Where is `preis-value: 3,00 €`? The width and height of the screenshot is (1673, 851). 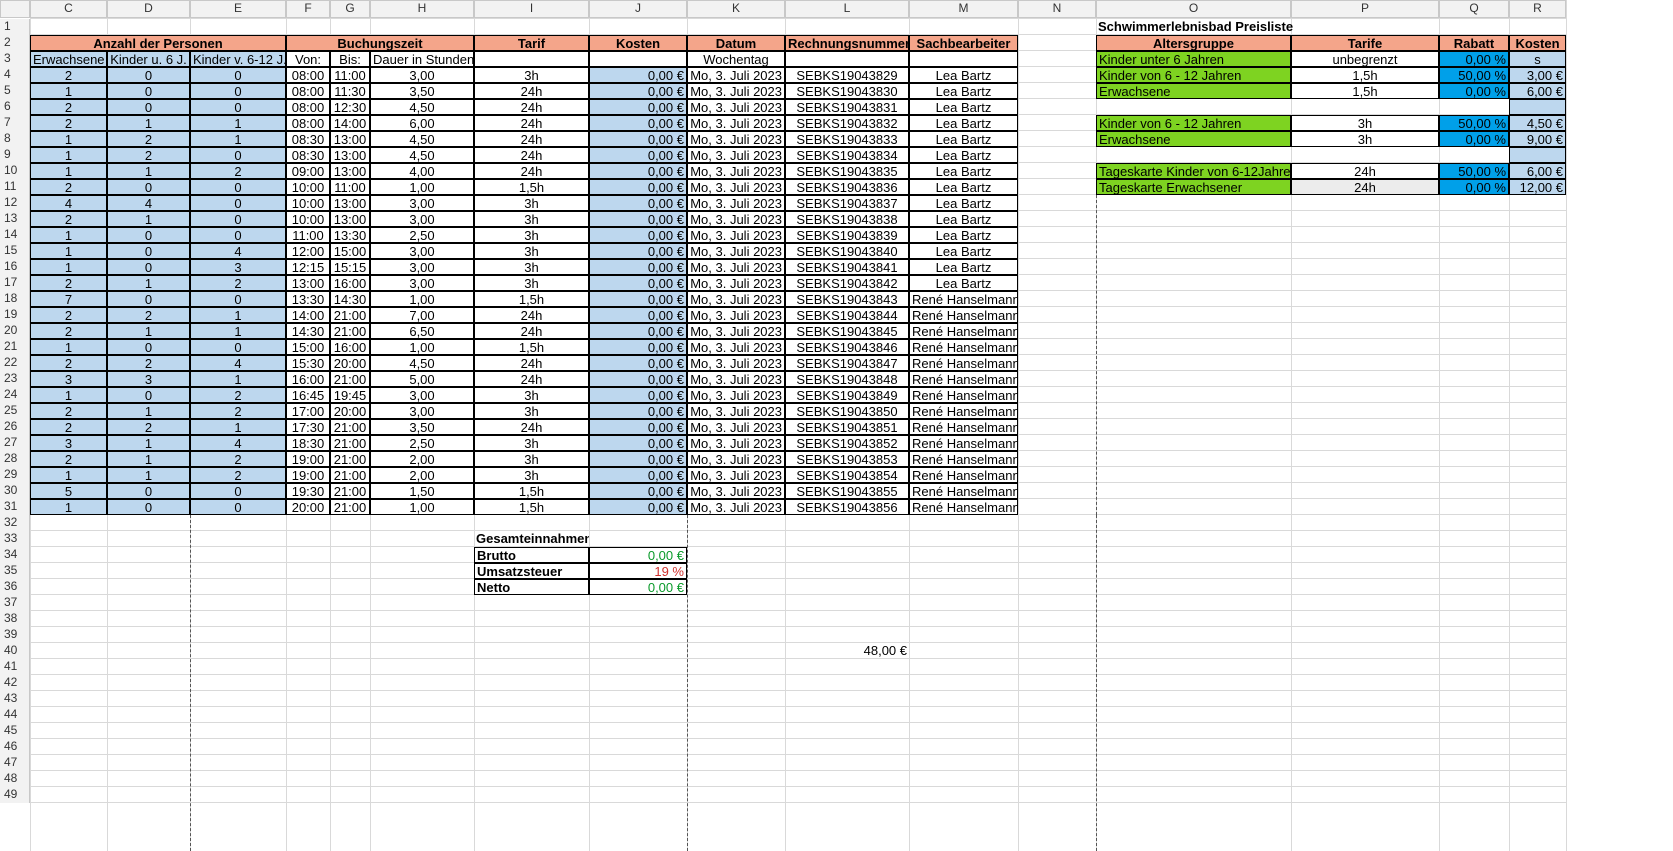 preis-value: 3,00 € is located at coordinates (1537, 75).